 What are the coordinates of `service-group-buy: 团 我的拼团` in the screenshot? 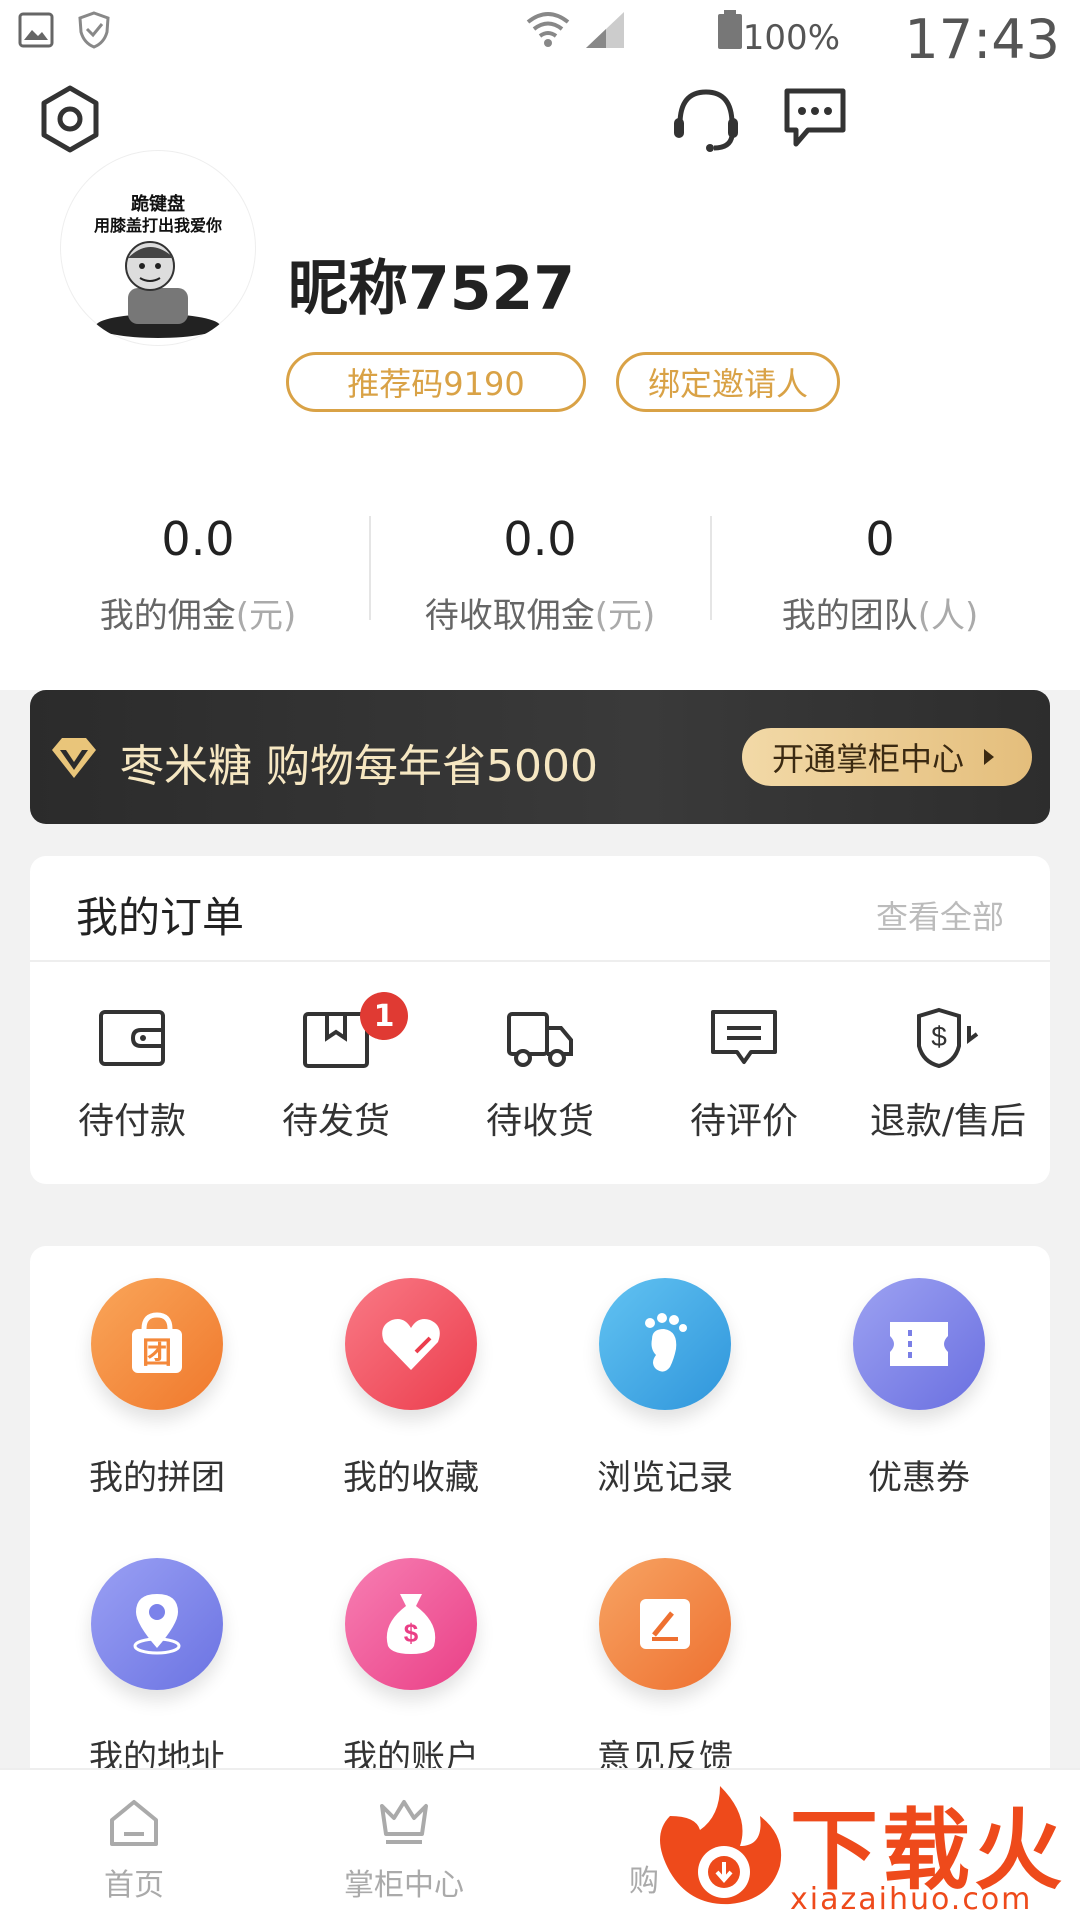 It's located at (157, 1388).